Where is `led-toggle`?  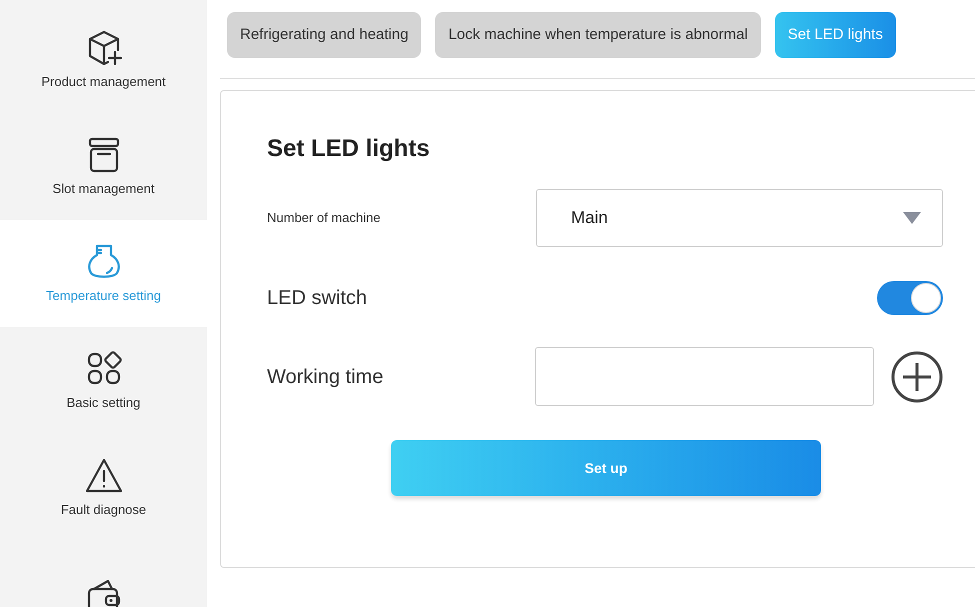
led-toggle is located at coordinates (910, 298).